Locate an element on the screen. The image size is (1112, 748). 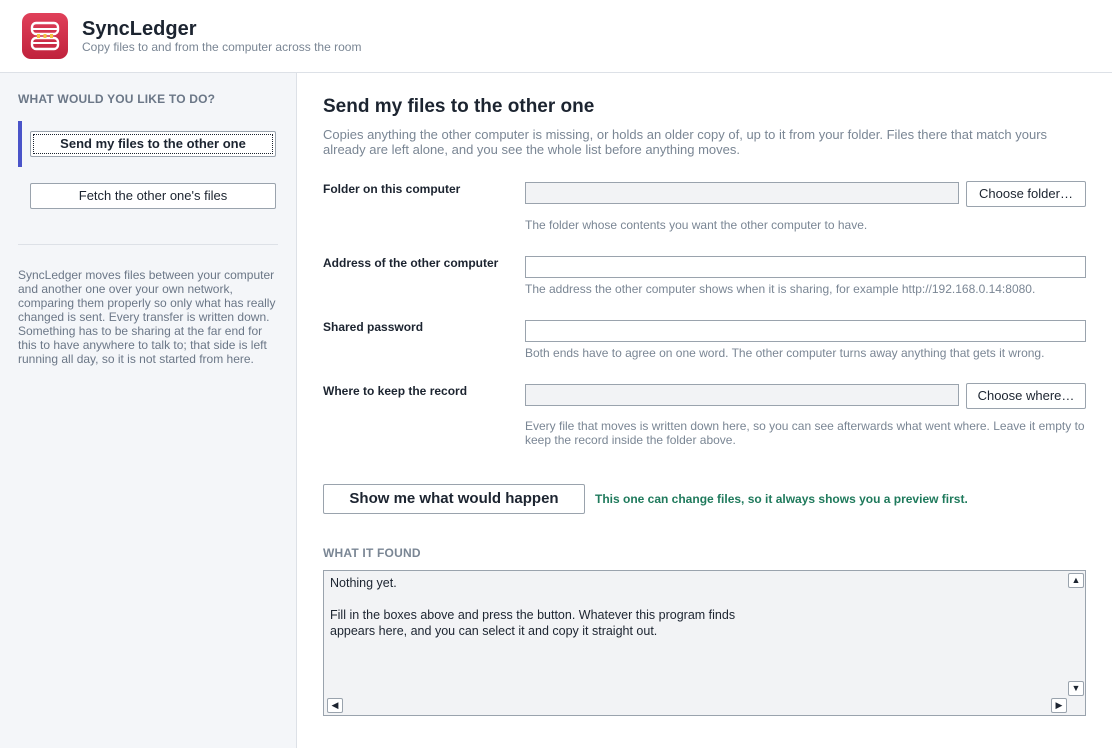
folder-label: Folder on this computer is located at coordinates (392, 189).